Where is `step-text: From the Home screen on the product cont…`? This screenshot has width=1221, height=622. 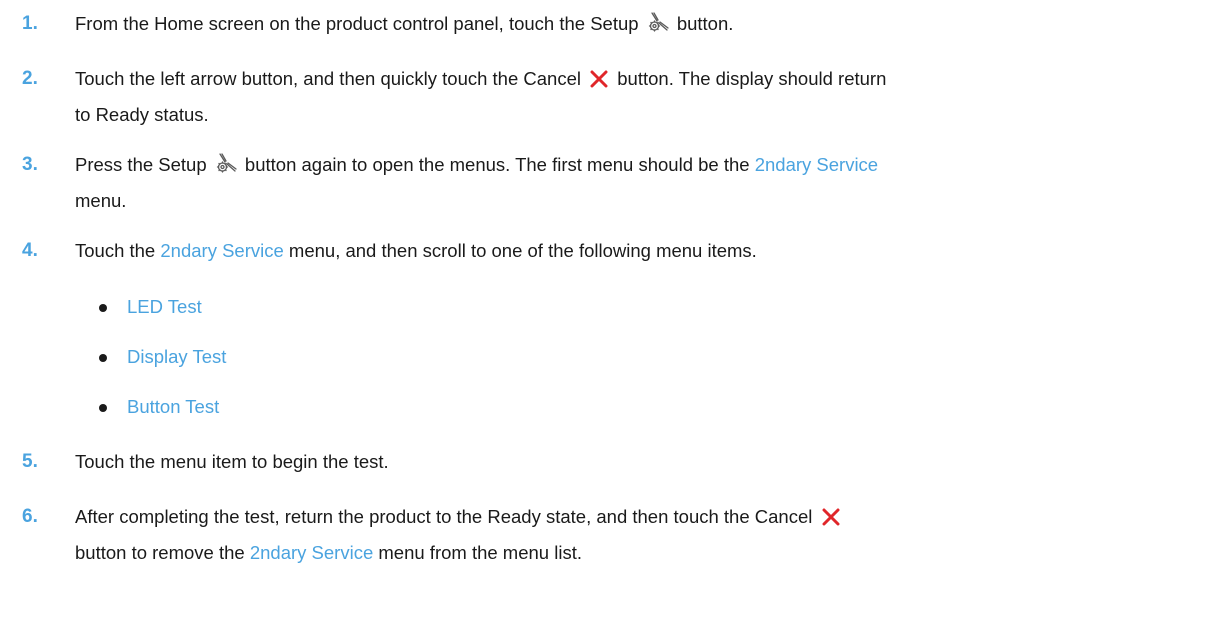 step-text: From the Home screen on the product cont… is located at coordinates (635, 25).